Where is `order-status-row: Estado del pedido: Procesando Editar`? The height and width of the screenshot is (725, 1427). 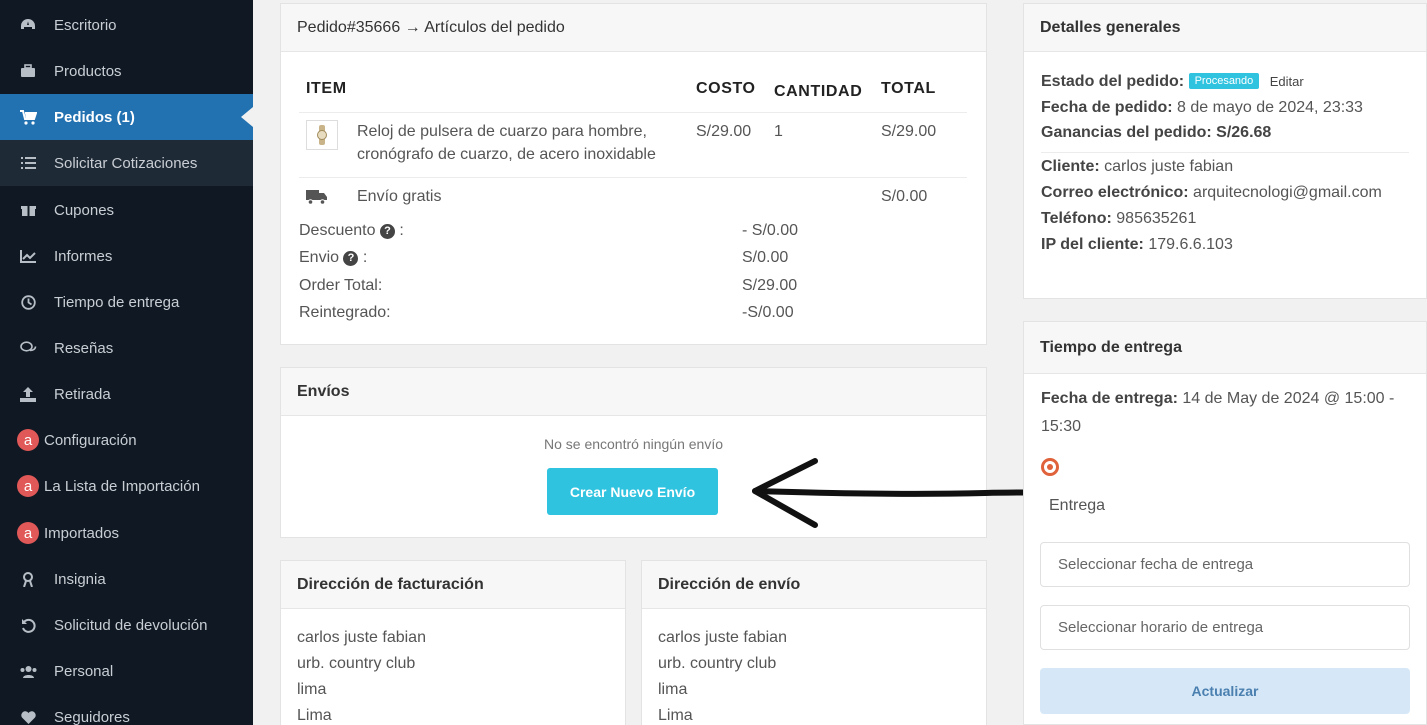
order-status-row: Estado del pedido: Procesando Editar is located at coordinates (1172, 82).